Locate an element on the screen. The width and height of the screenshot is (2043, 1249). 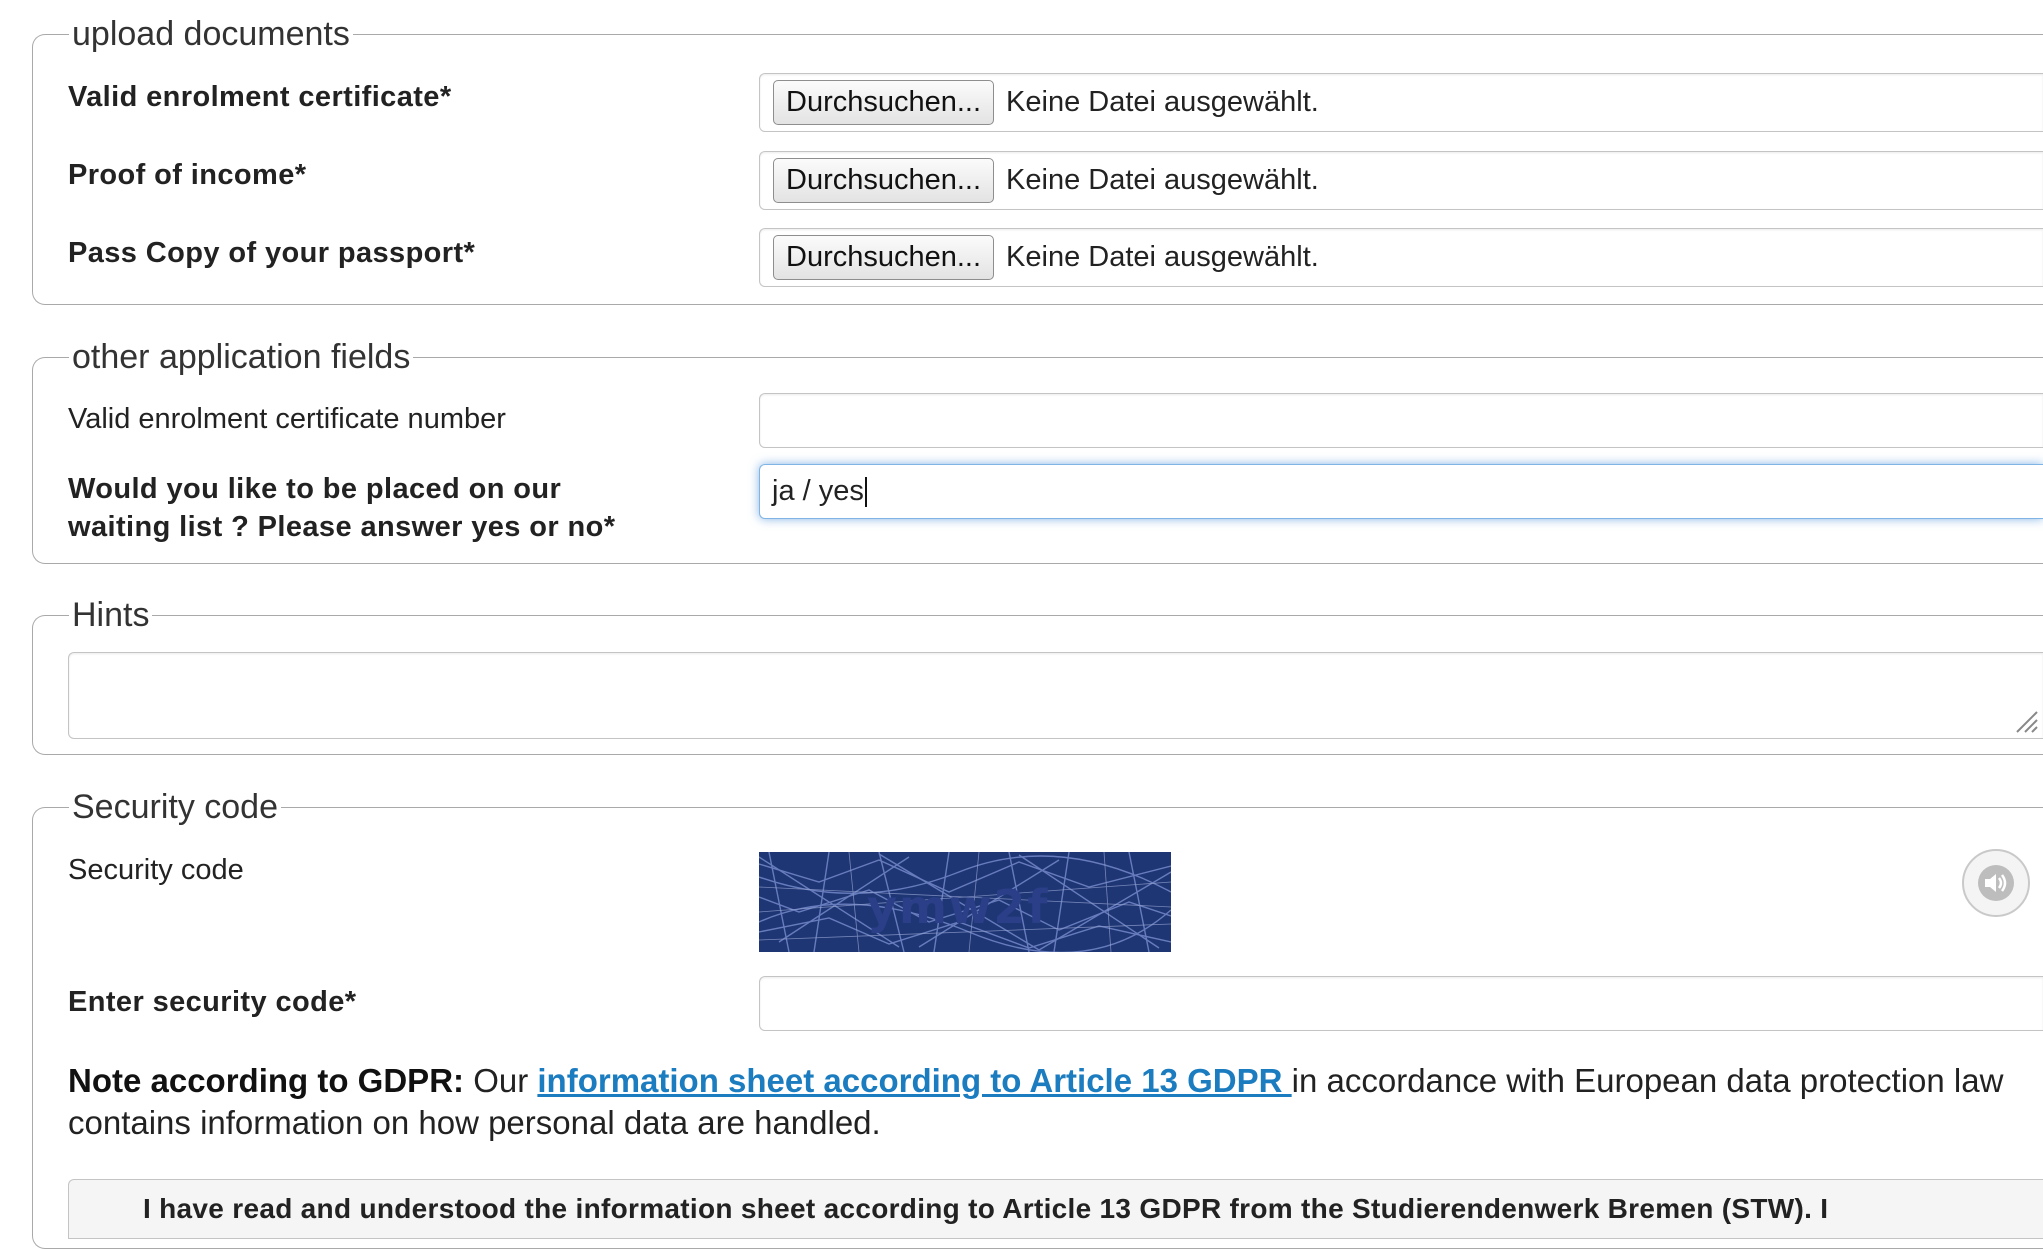
gdpr-text-before-link: Our is located at coordinates (501, 1080).